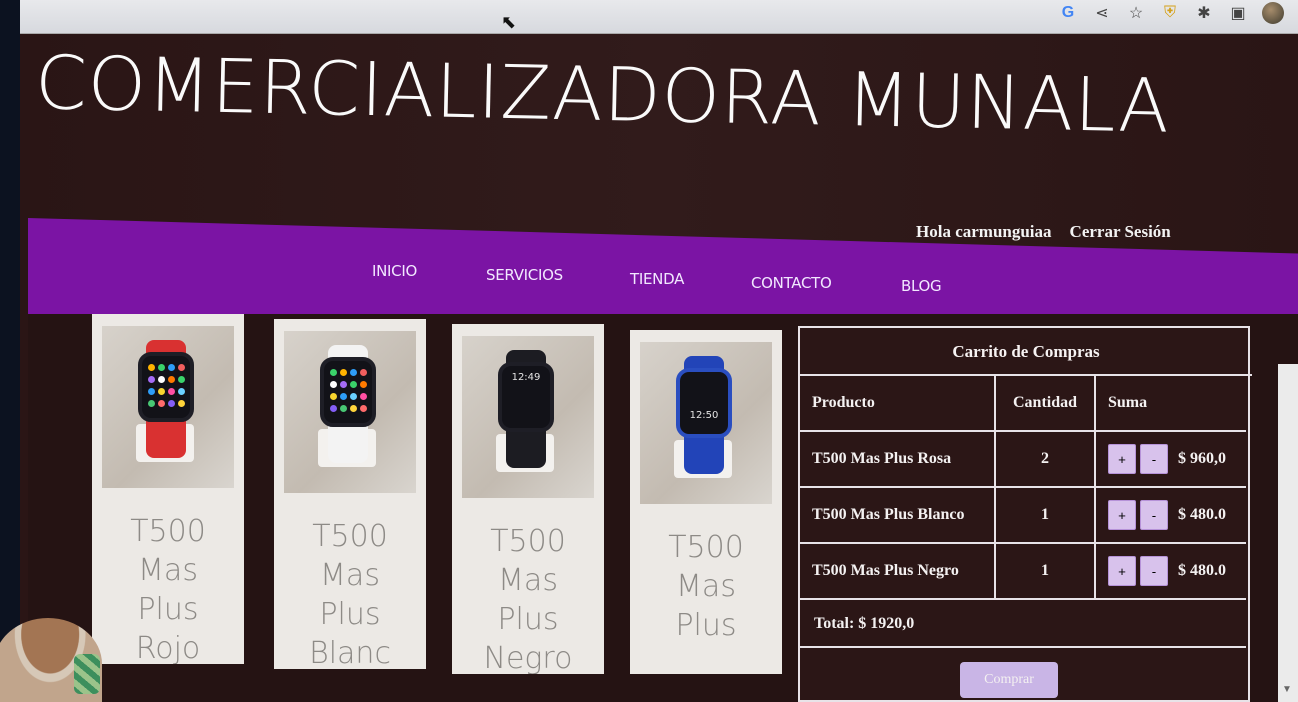 The width and height of the screenshot is (1298, 702). Describe the element at coordinates (1102, 13) in the screenshot. I see `share-icon: ⋖` at that location.